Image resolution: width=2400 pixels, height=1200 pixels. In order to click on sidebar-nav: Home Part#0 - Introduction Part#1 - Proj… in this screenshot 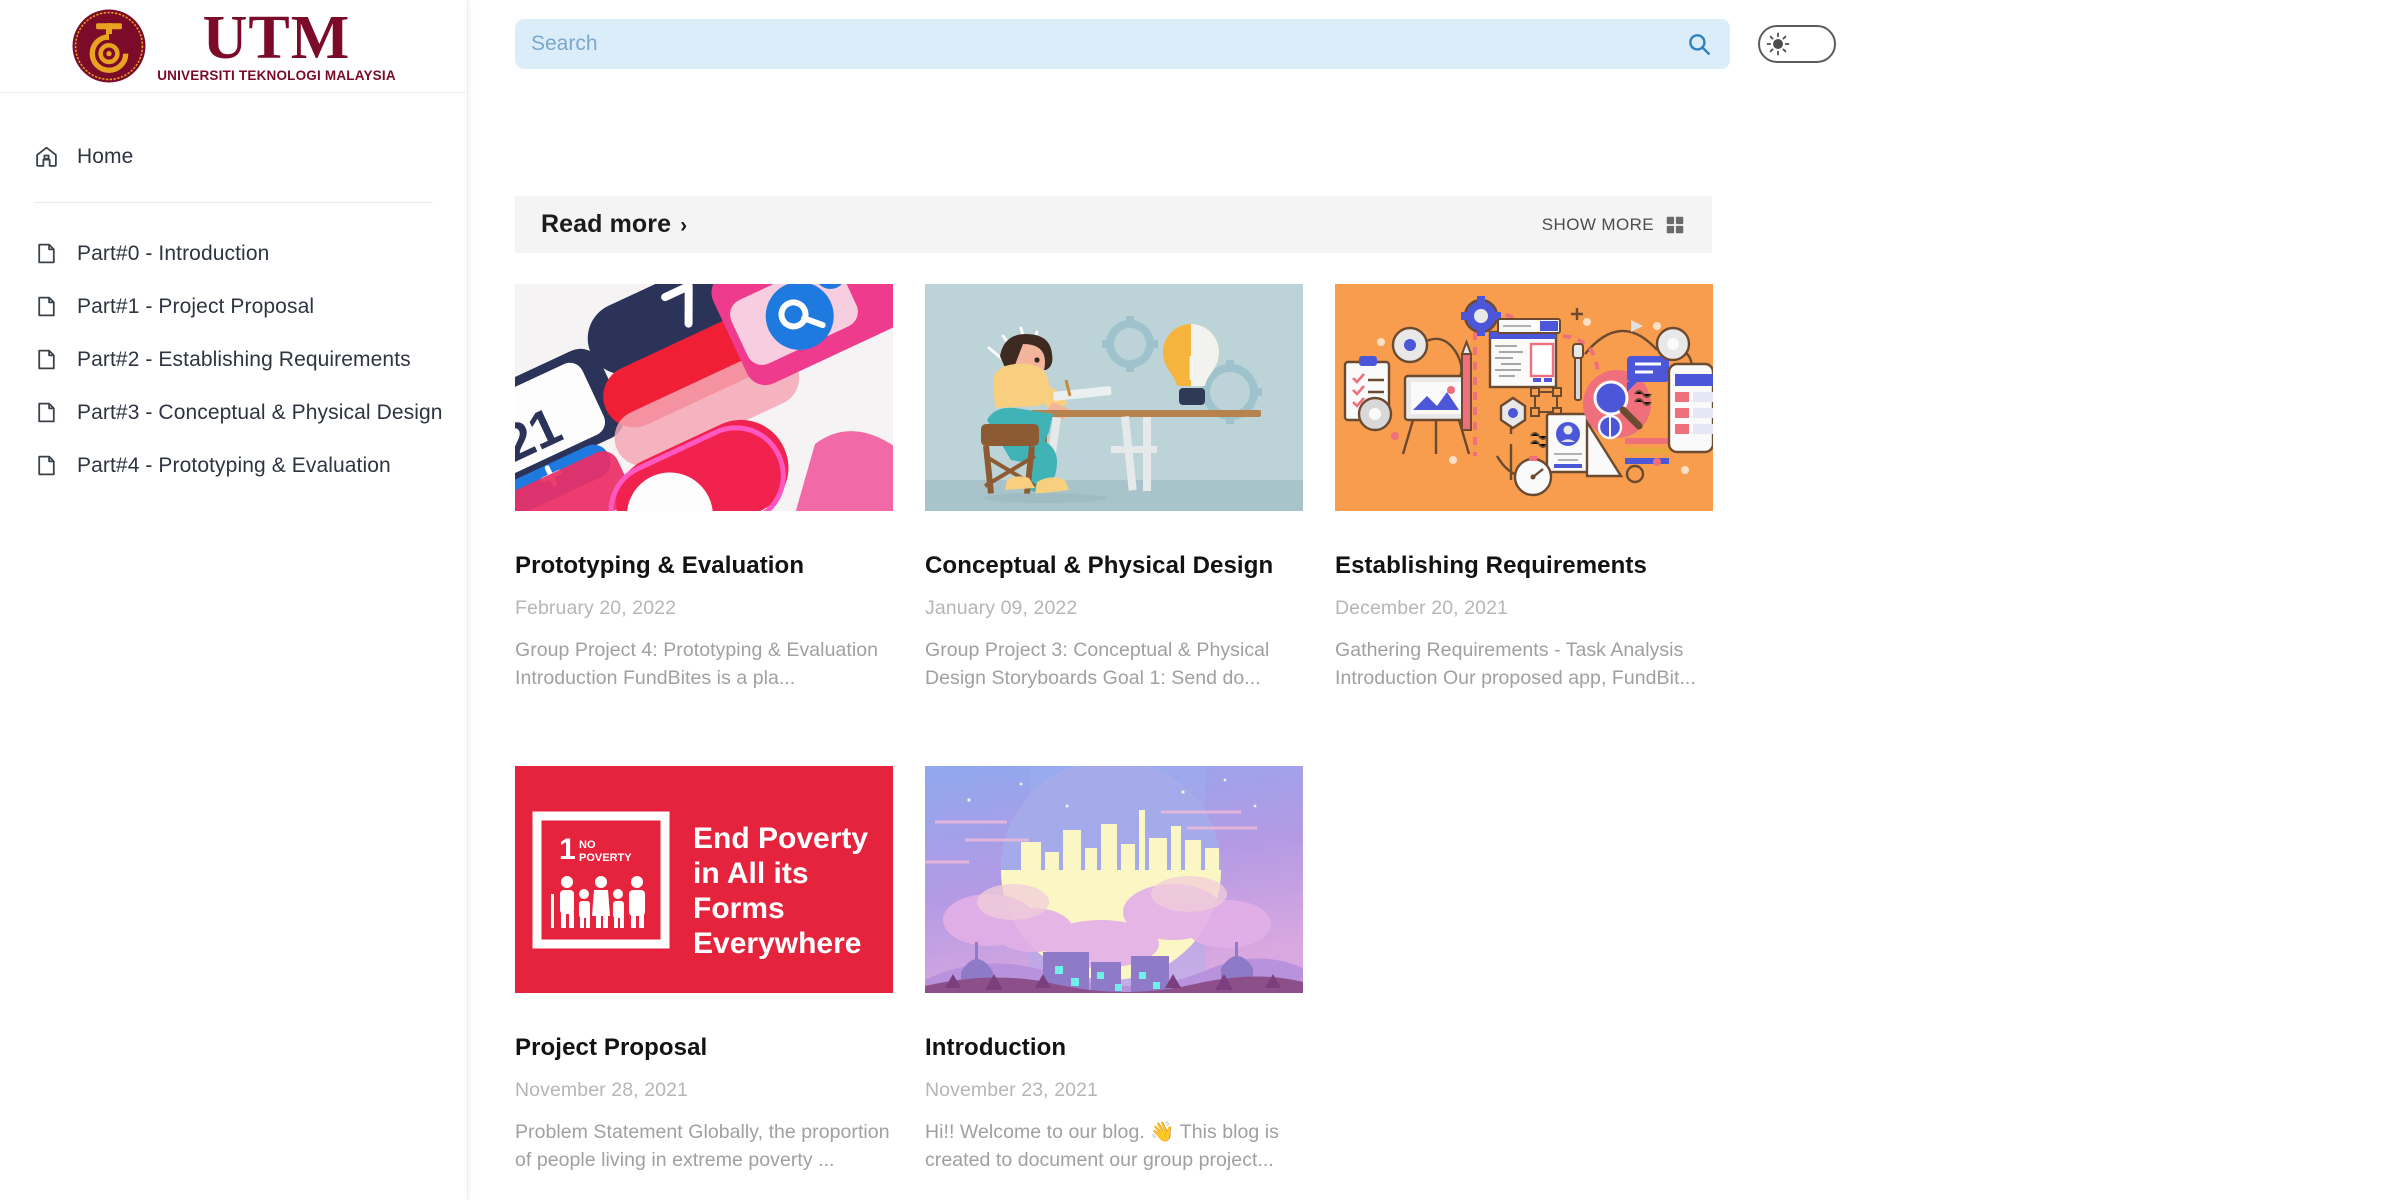, I will do `click(233, 292)`.